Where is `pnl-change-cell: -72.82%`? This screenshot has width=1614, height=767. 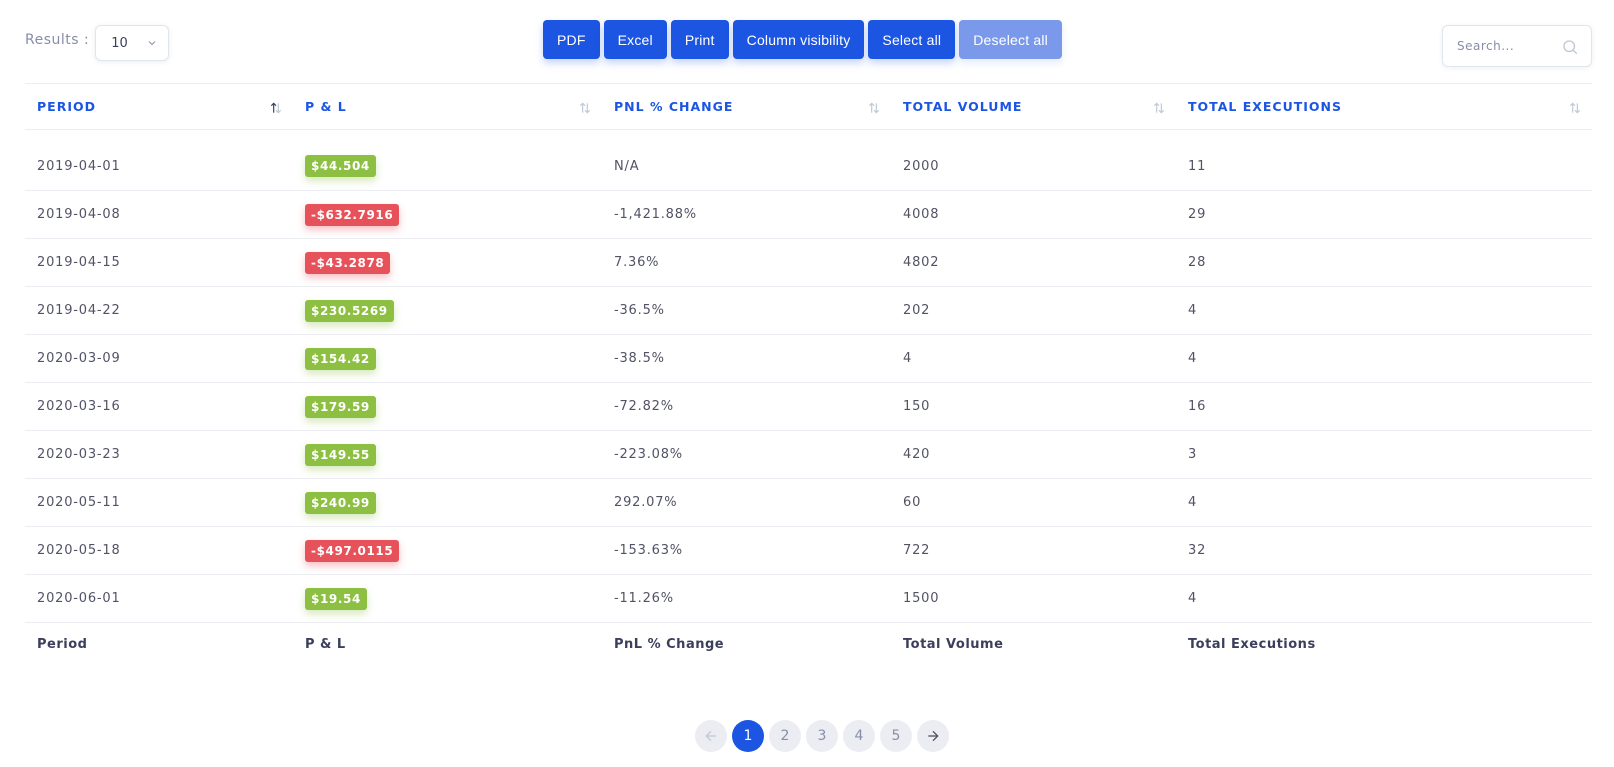 pnl-change-cell: -72.82% is located at coordinates (746, 406).